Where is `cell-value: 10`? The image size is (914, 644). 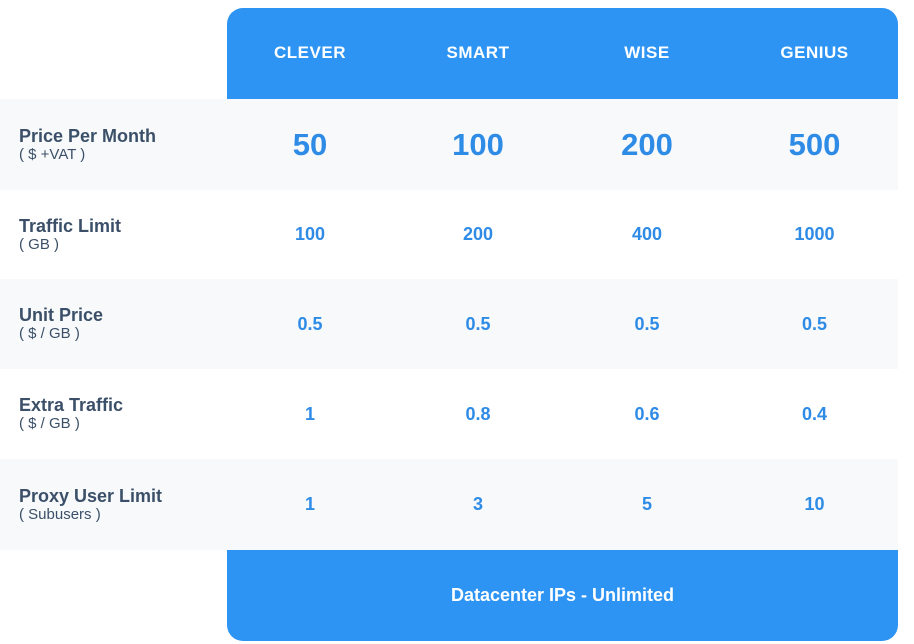 cell-value: 10 is located at coordinates (814, 504).